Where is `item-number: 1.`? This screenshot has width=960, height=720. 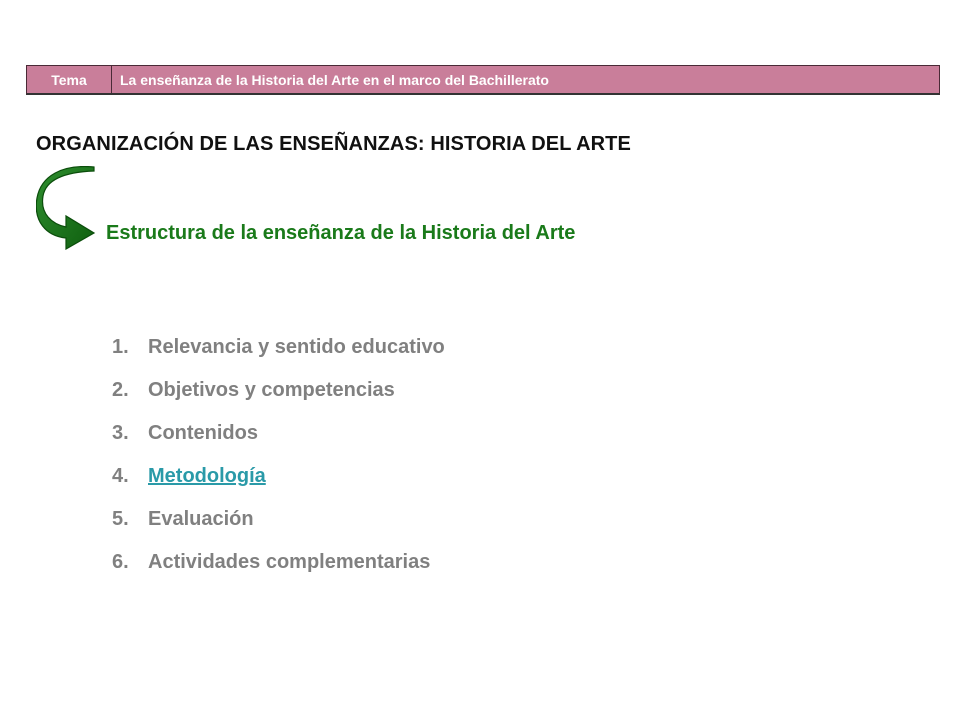 item-number: 1. is located at coordinates (120, 347).